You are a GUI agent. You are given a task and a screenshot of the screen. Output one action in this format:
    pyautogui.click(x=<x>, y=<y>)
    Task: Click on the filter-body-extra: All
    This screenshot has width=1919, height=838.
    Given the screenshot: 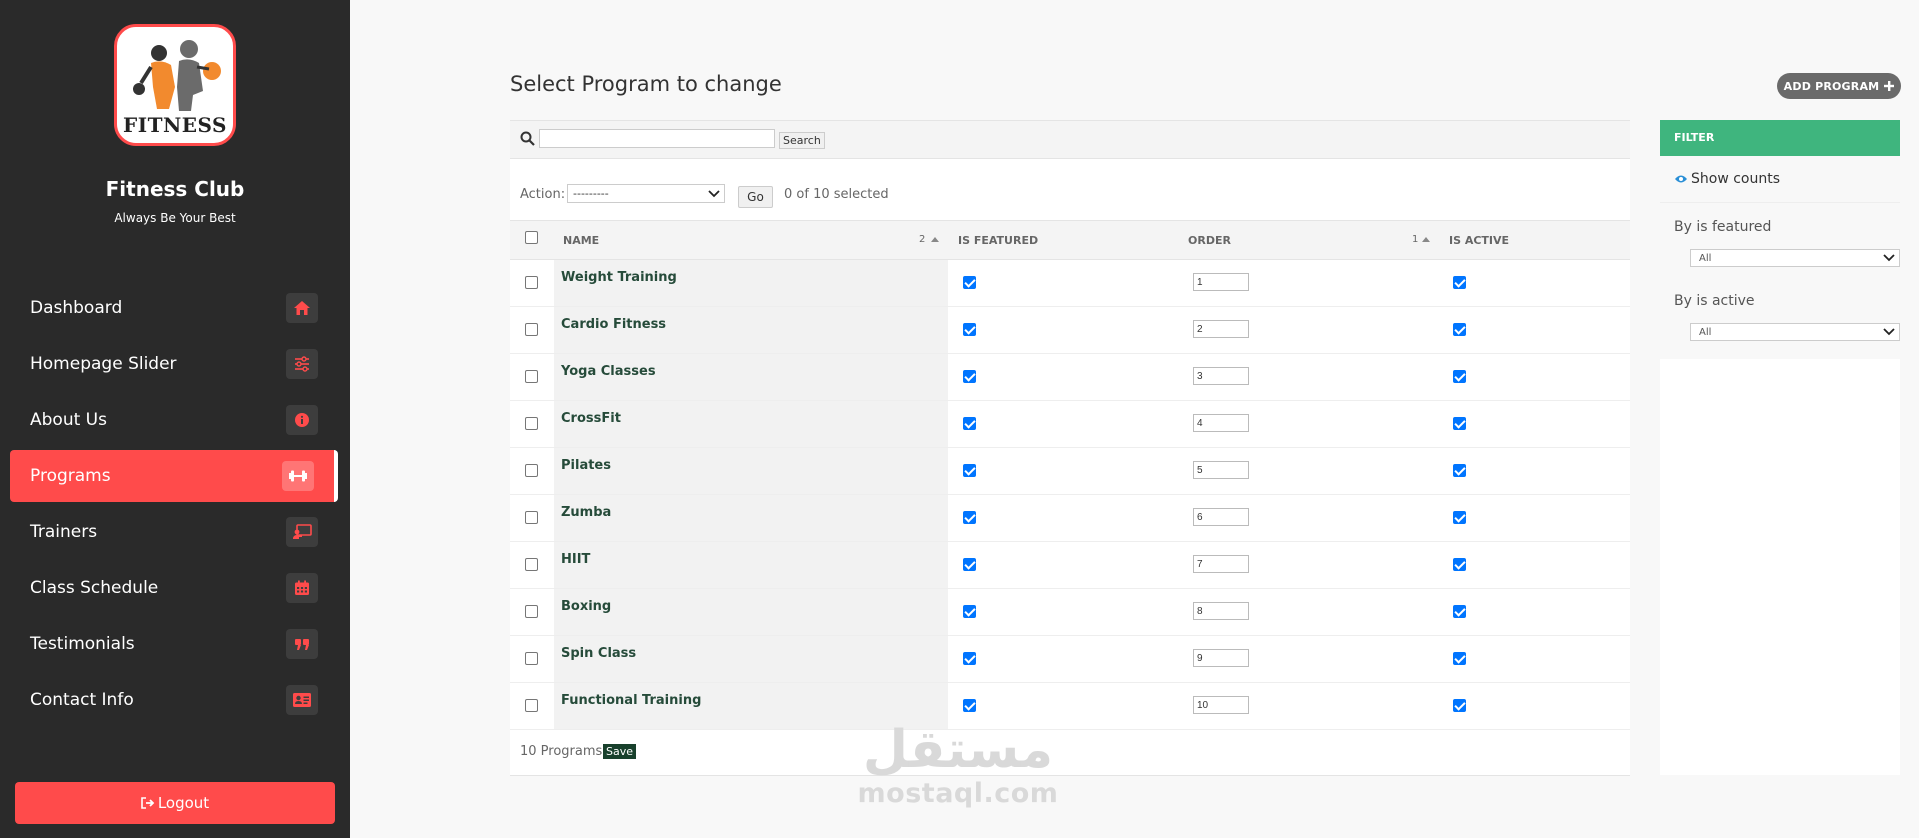 What is the action you would take?
    pyautogui.click(x=1780, y=337)
    